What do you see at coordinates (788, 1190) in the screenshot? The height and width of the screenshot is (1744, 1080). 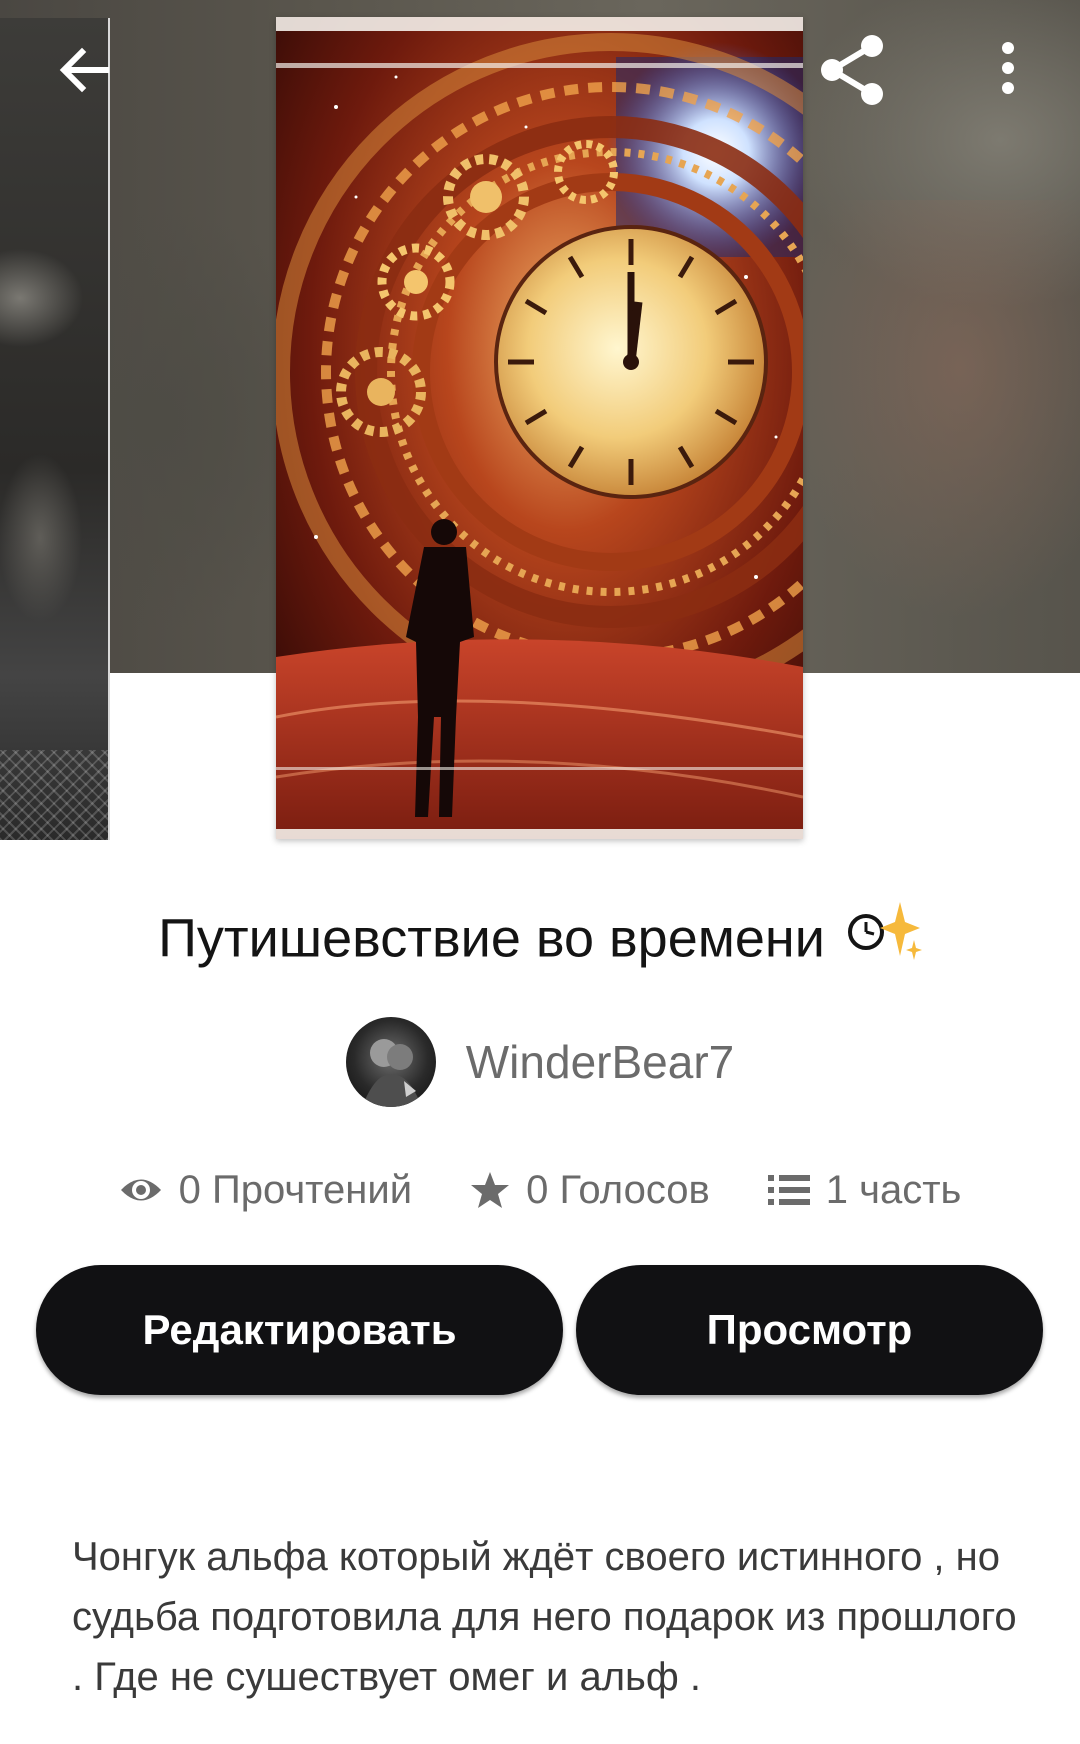 I see `list-icon` at bounding box center [788, 1190].